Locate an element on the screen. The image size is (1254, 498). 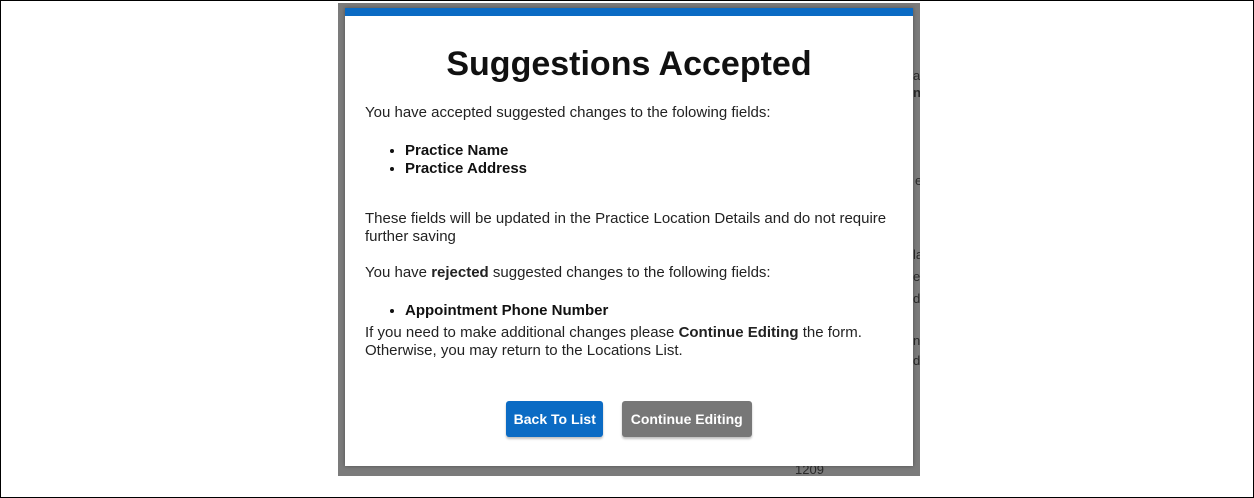
background-text-fragment: e is located at coordinates (917, 180).